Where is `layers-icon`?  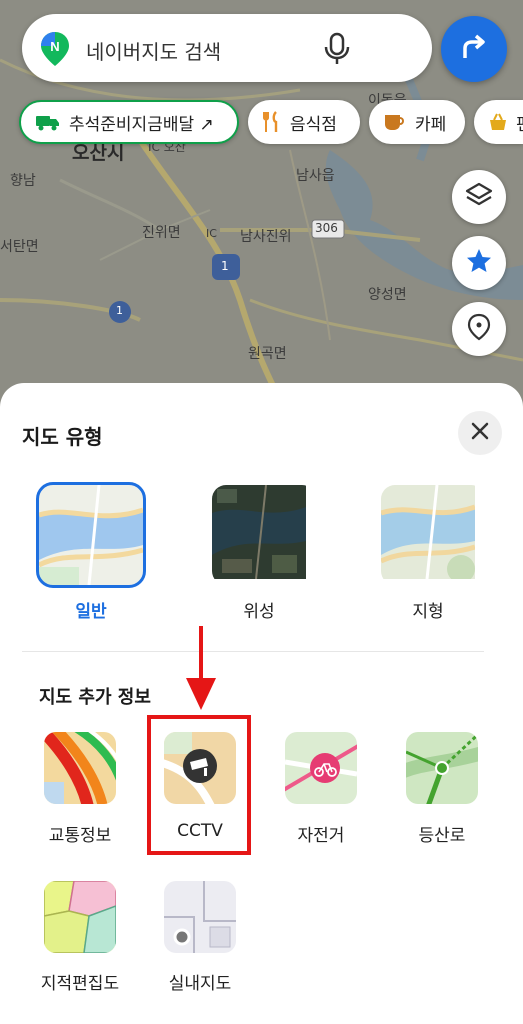
layers-icon is located at coordinates (479, 197).